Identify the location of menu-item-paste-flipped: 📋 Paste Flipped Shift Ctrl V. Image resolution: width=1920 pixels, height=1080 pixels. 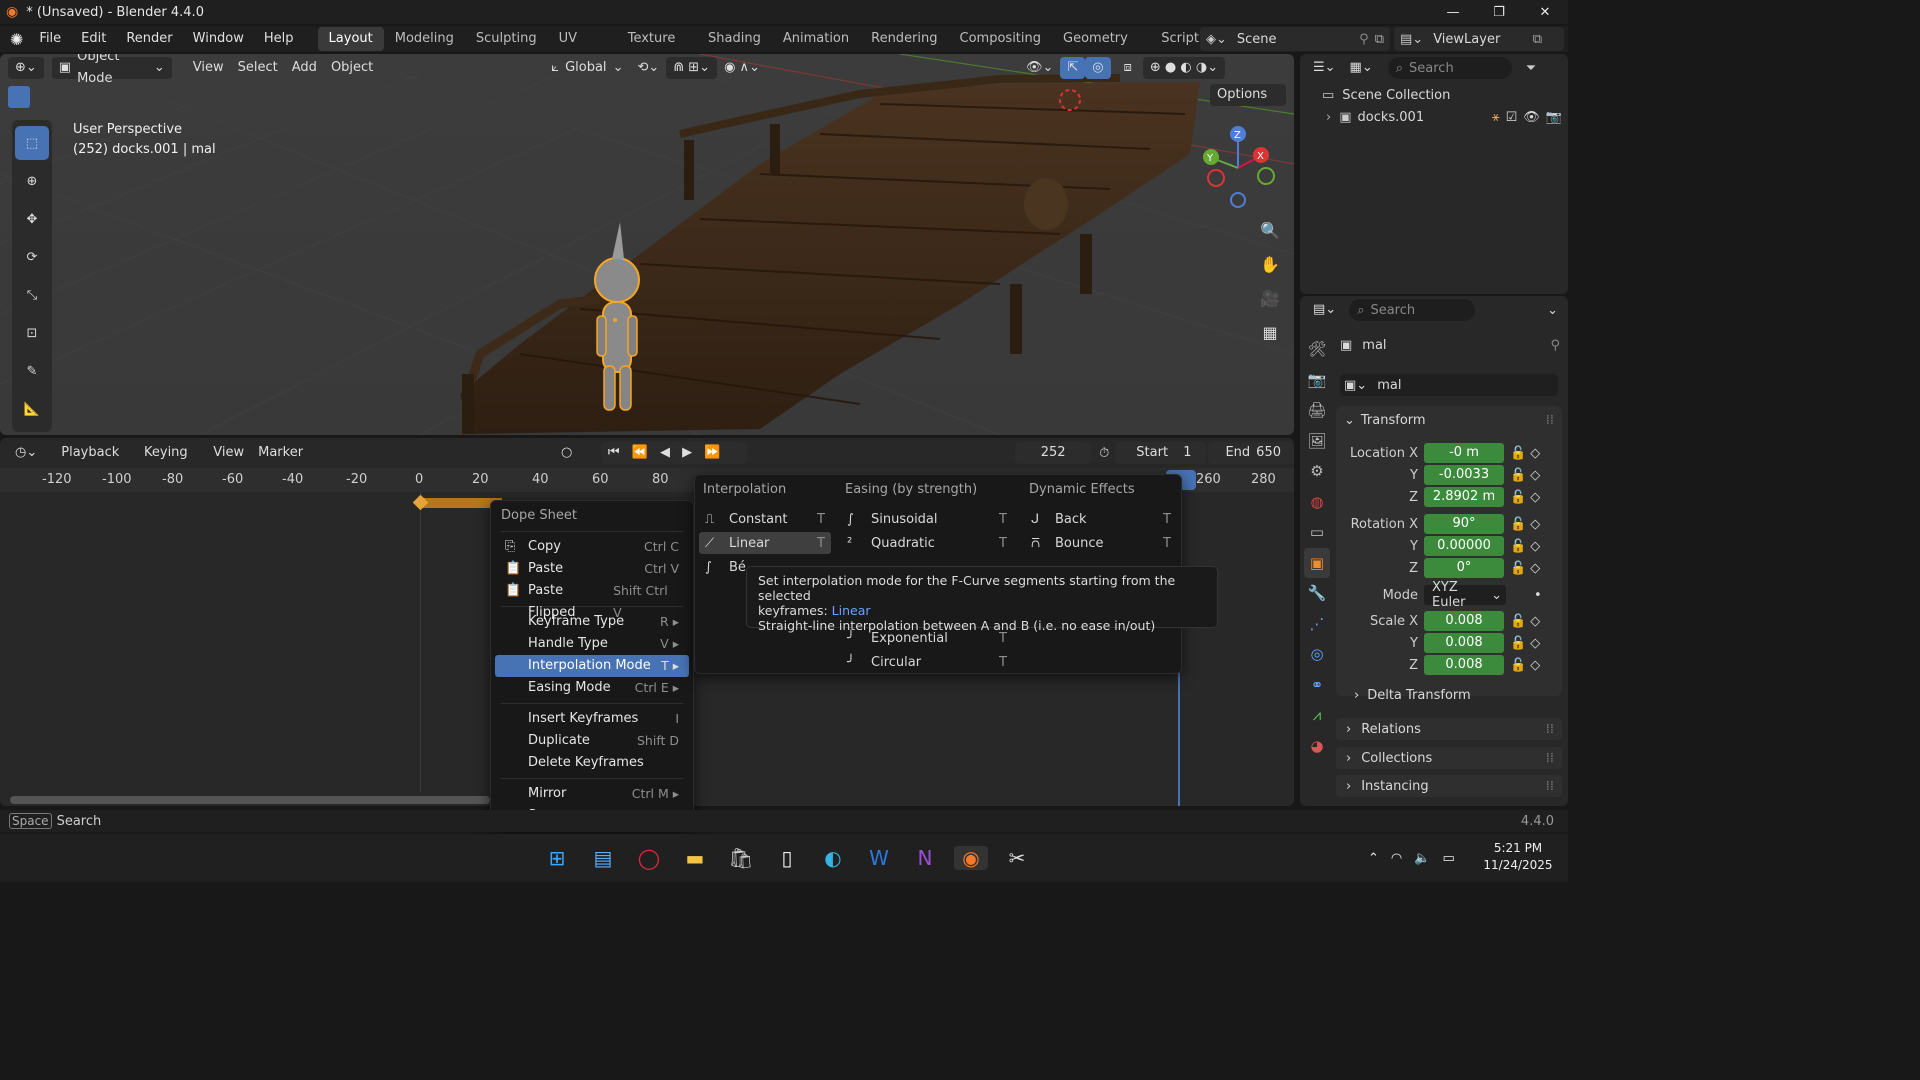
(592, 600).